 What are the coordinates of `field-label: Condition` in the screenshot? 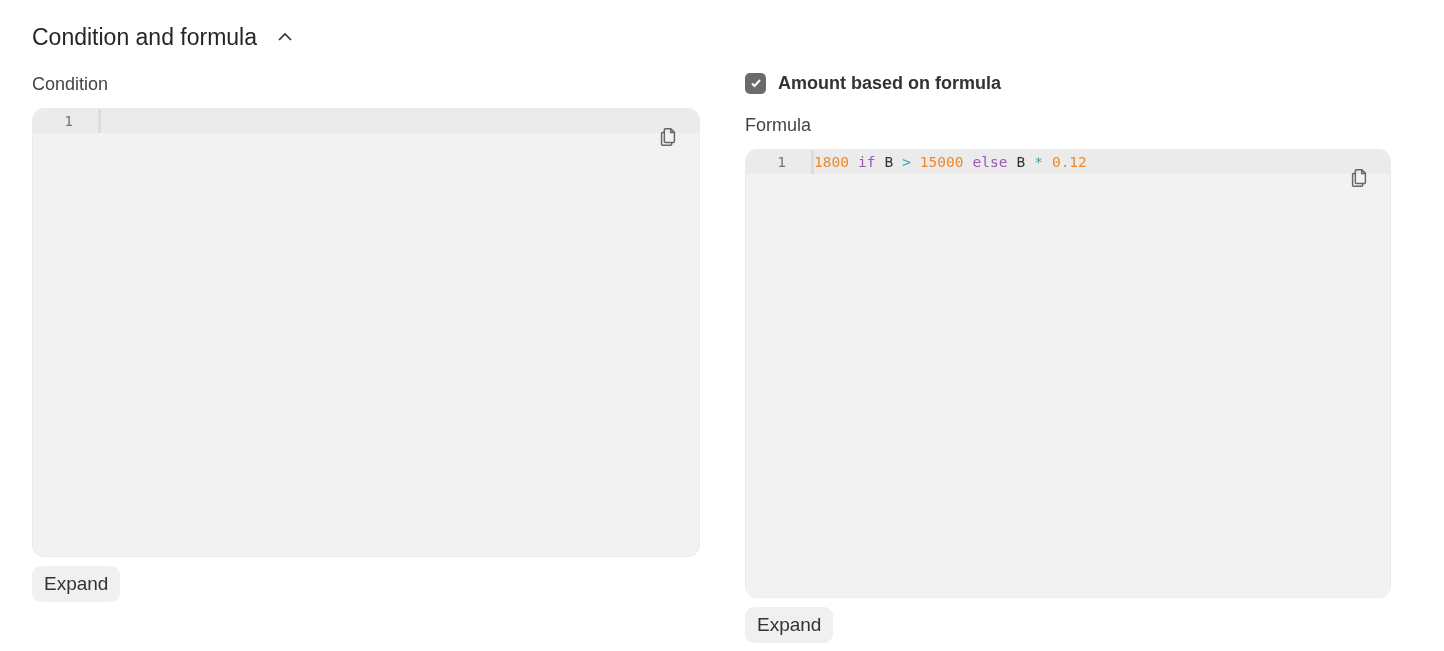 It's located at (71, 84).